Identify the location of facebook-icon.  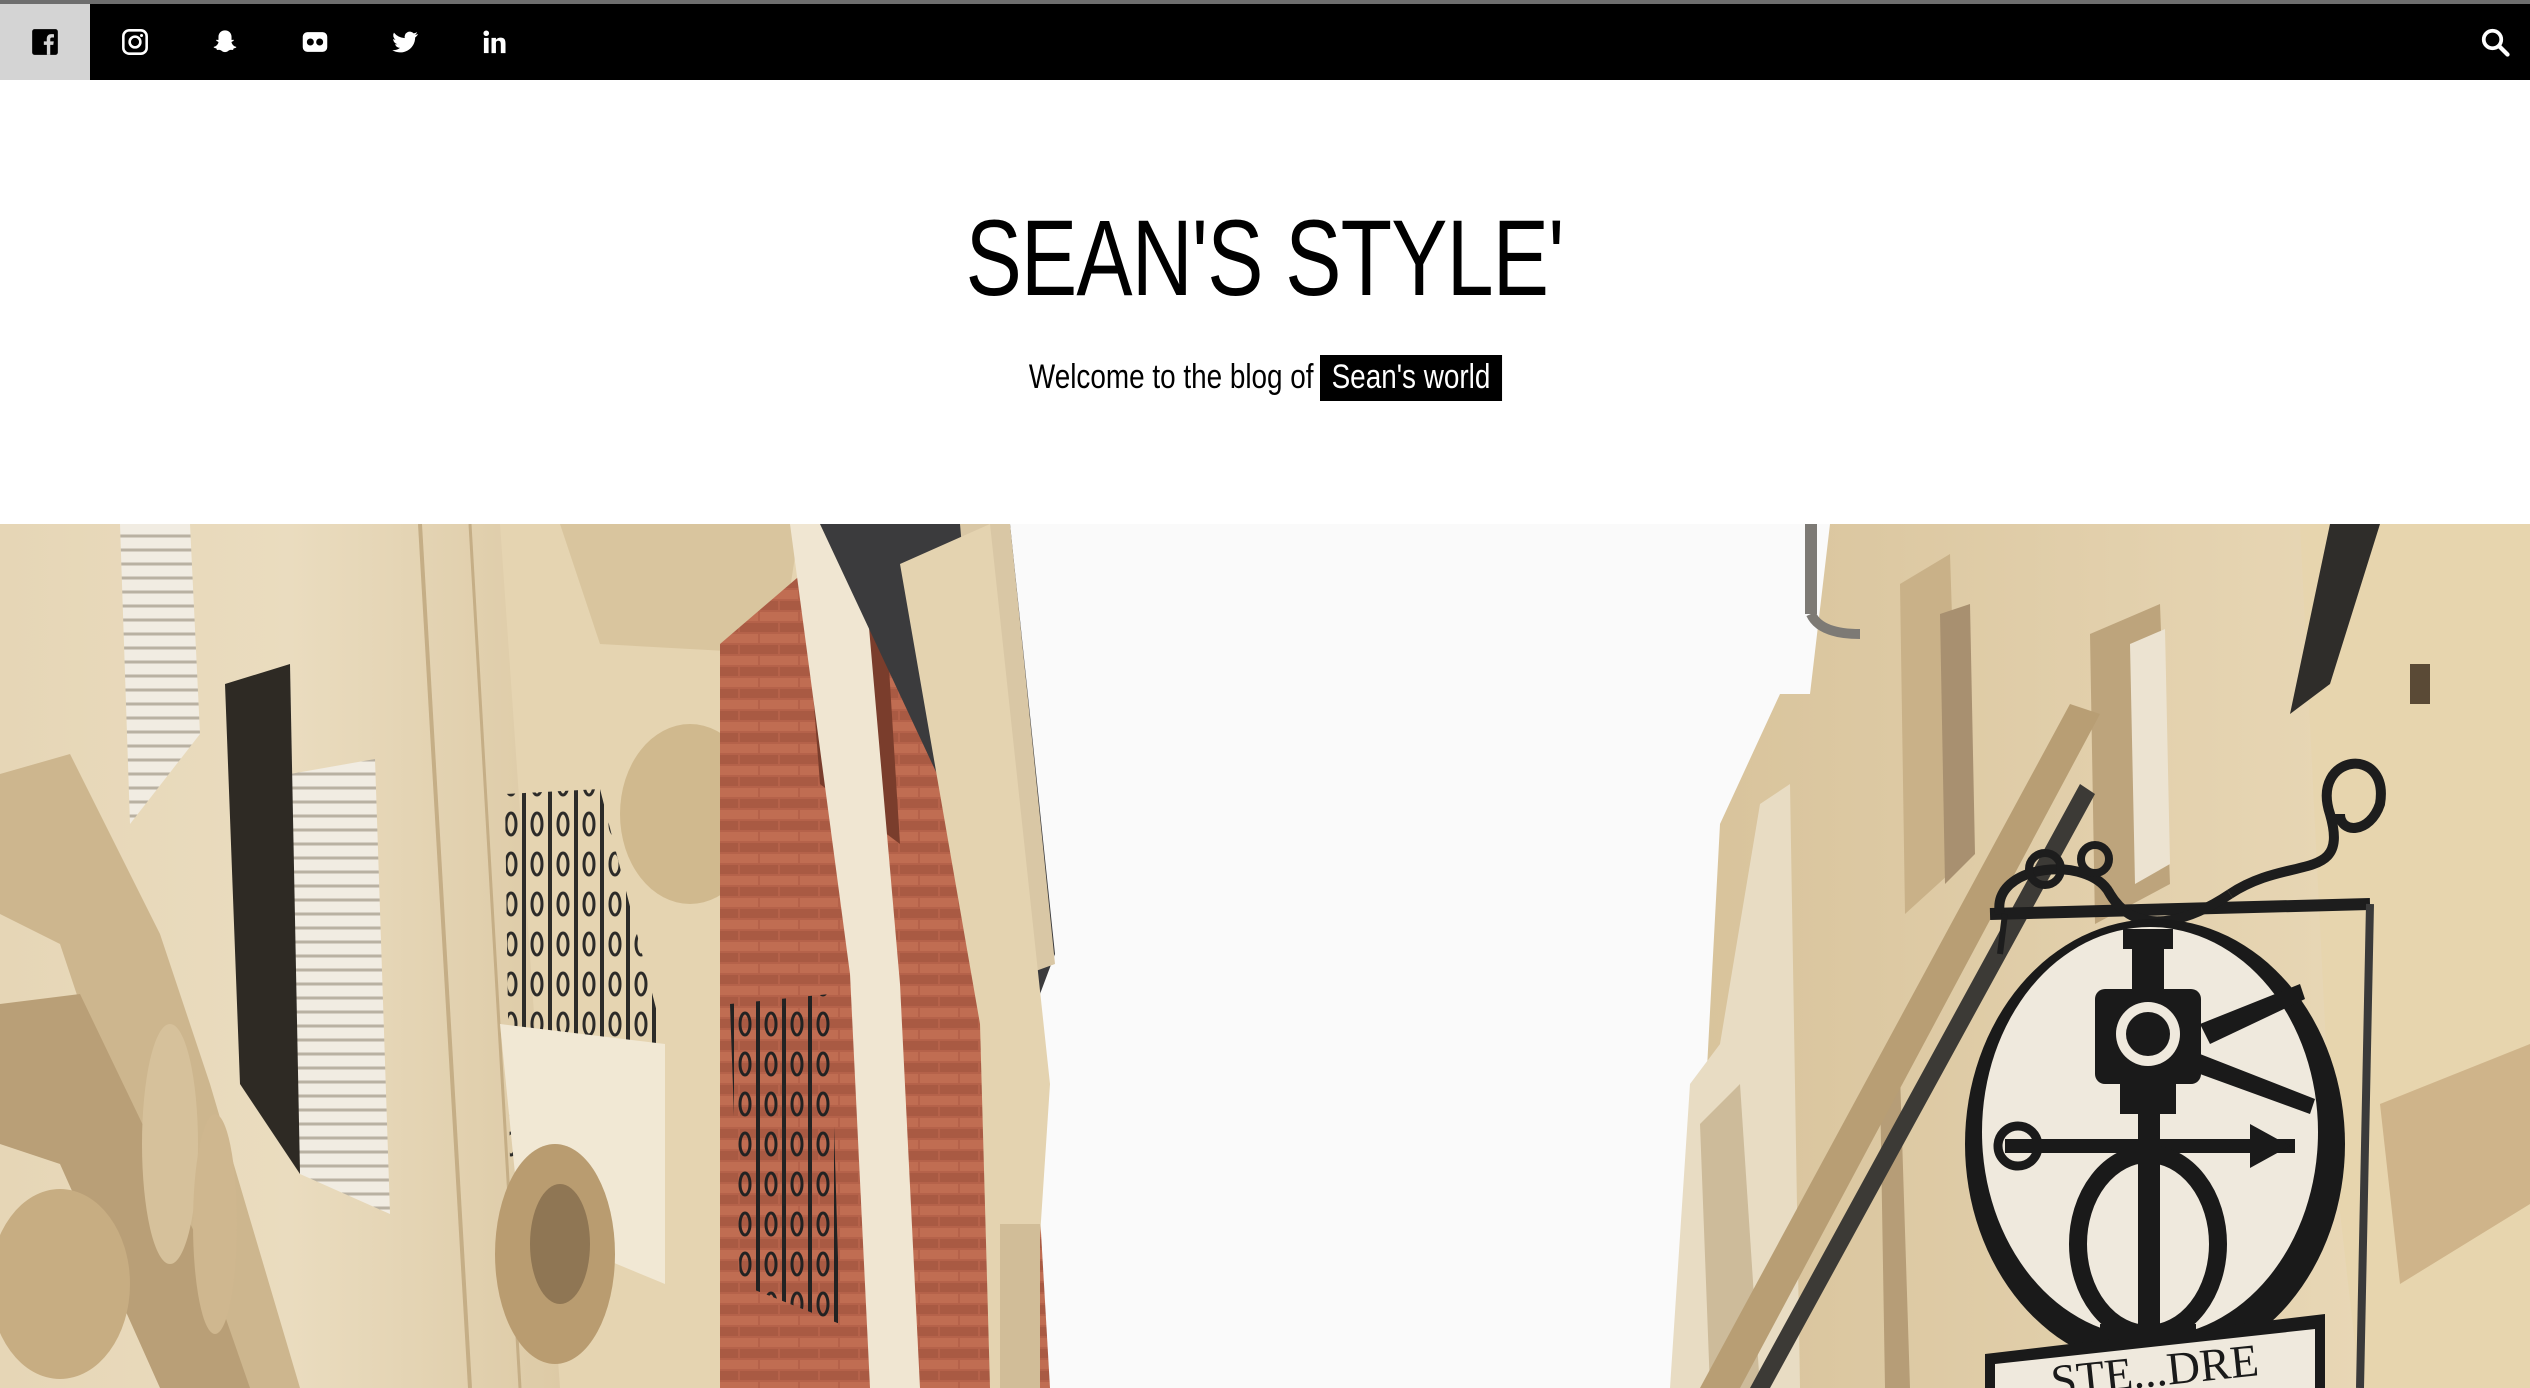
(45, 42).